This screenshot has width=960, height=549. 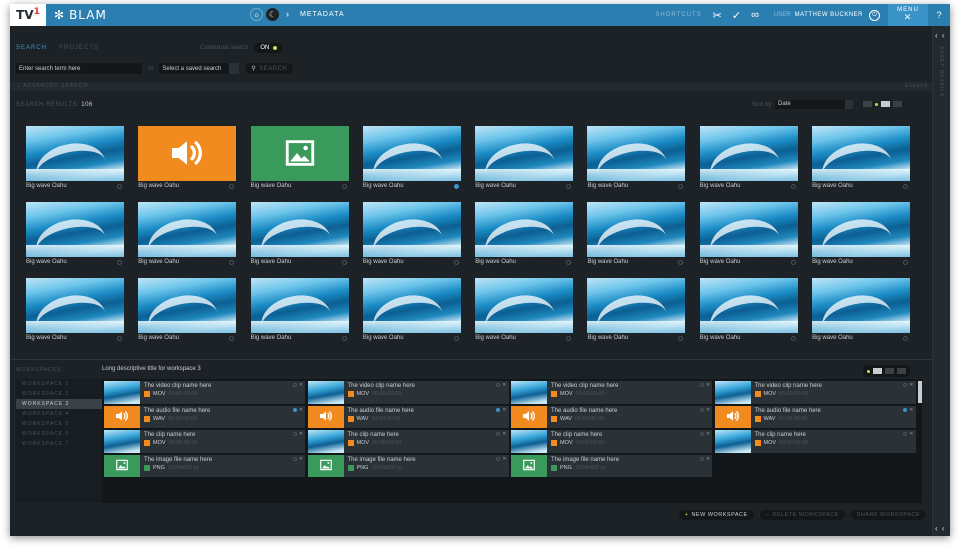 I want to click on moon-icon: ☾, so click(x=272, y=14).